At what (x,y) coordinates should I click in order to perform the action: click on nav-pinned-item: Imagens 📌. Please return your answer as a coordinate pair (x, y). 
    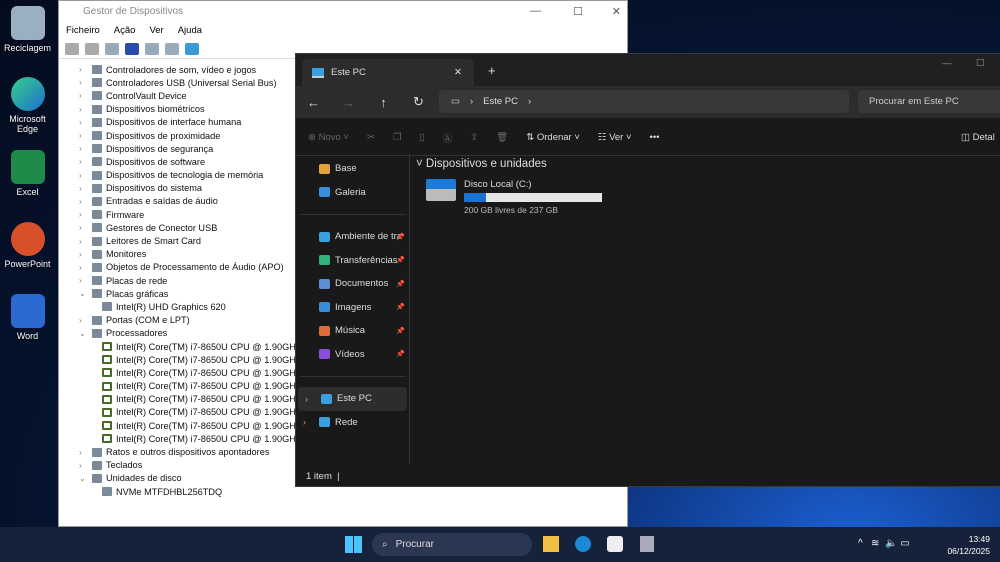
    Looking at the image, I should click on (352, 308).